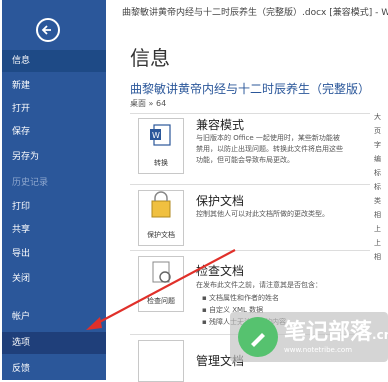  I want to click on watermark-logo: 笔记部落.cn www.notetribe.com, so click(309, 337).